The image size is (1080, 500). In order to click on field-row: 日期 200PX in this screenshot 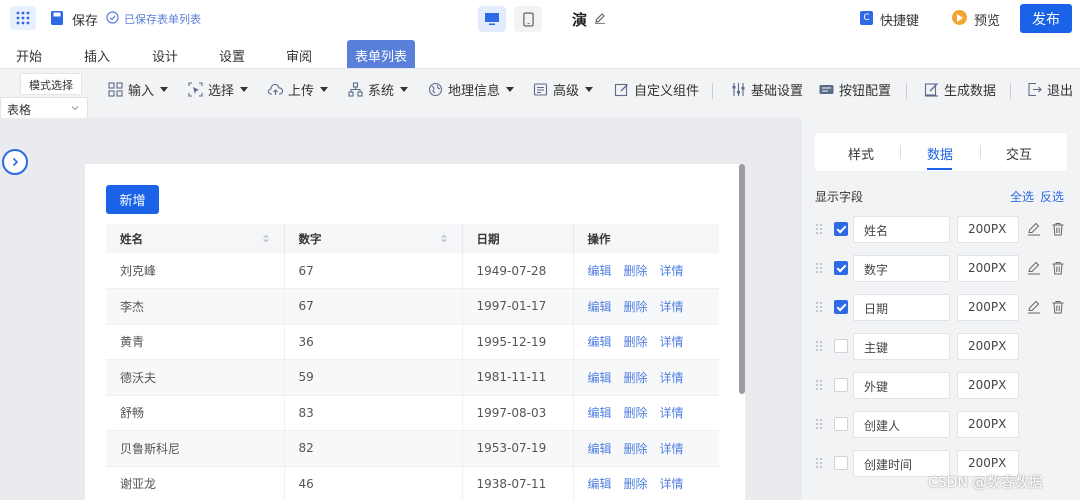, I will do `click(945, 307)`.